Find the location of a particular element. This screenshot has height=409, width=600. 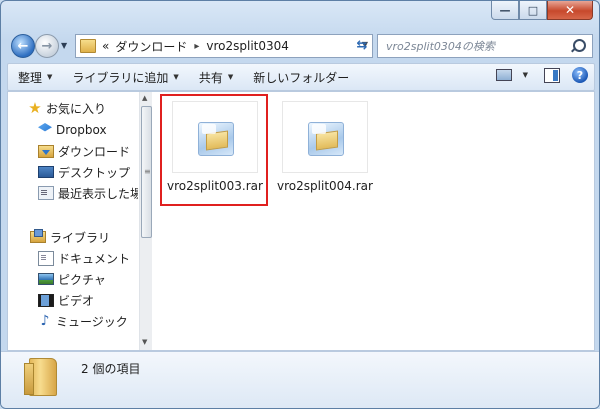

library-icon is located at coordinates (38, 236).